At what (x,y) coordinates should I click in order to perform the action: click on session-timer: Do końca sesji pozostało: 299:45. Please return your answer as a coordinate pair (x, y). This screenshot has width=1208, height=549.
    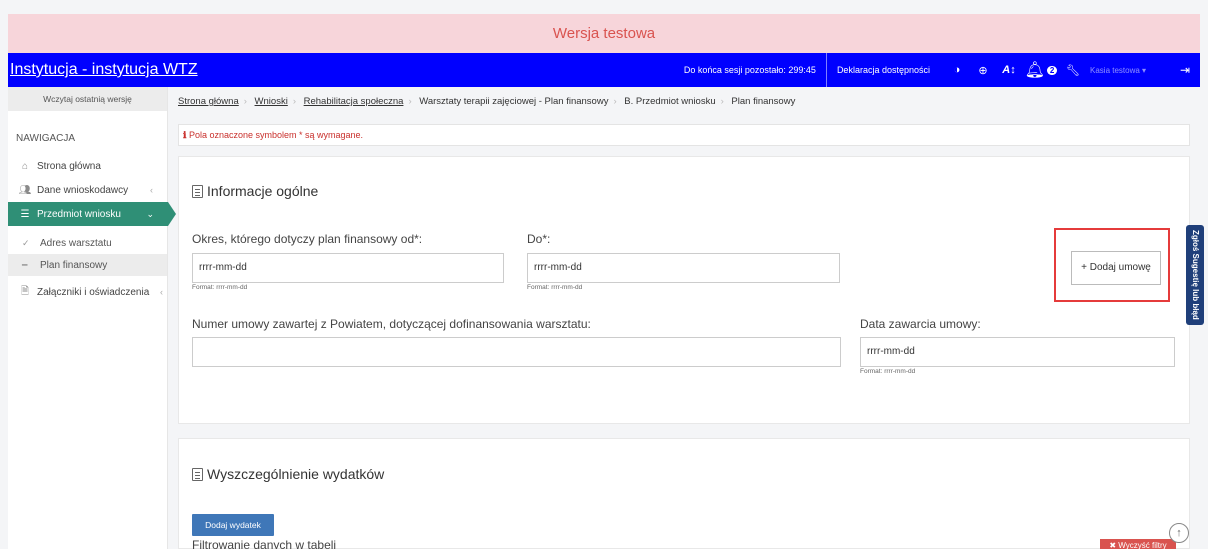
    Looking at the image, I should click on (749, 70).